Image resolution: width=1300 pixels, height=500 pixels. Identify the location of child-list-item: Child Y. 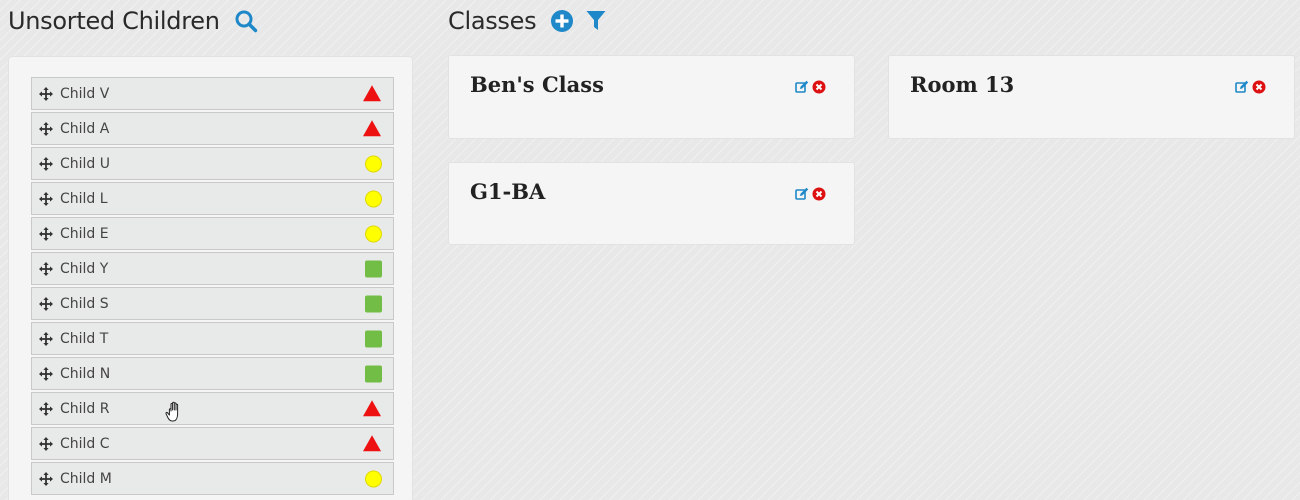
(212, 268).